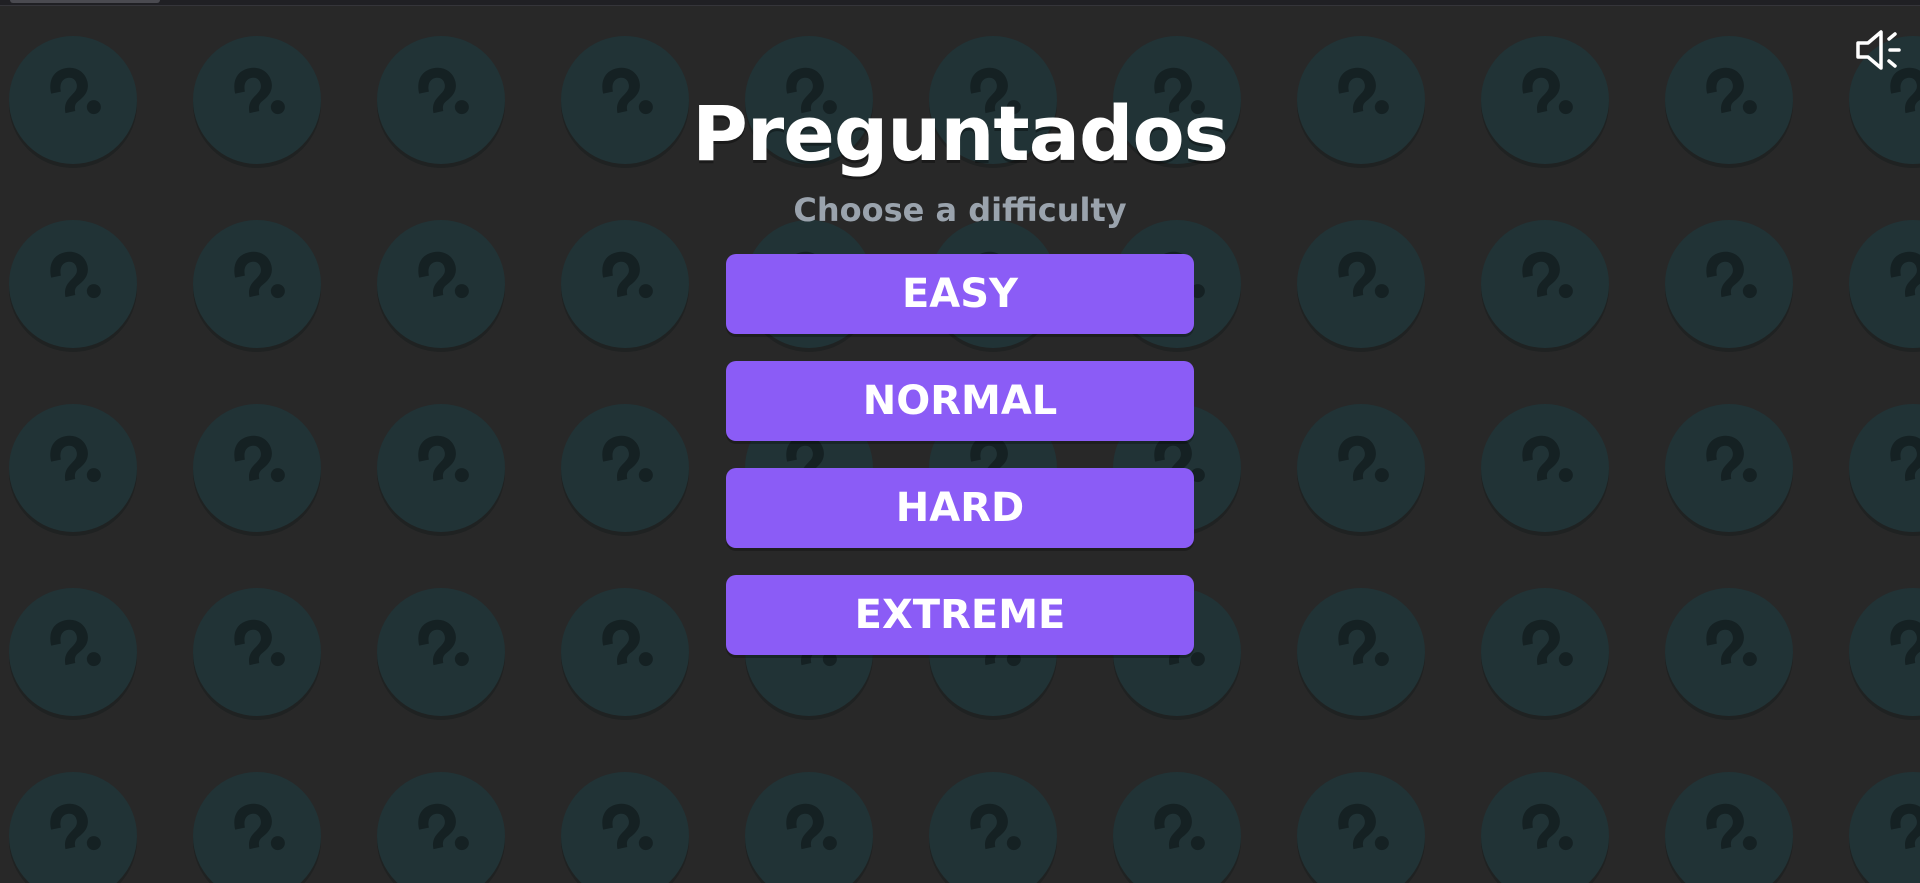  I want to click on easy-button: EASY, so click(960, 294).